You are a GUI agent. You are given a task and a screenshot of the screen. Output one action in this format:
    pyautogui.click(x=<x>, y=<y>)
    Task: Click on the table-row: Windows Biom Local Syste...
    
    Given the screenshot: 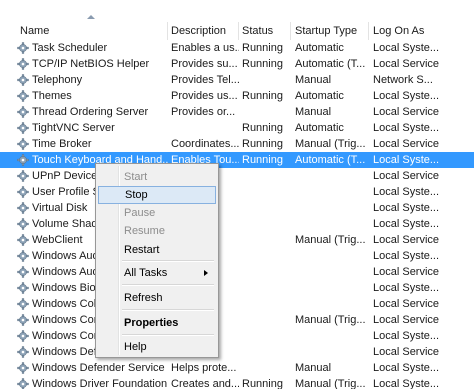 What is the action you would take?
    pyautogui.click(x=237, y=288)
    